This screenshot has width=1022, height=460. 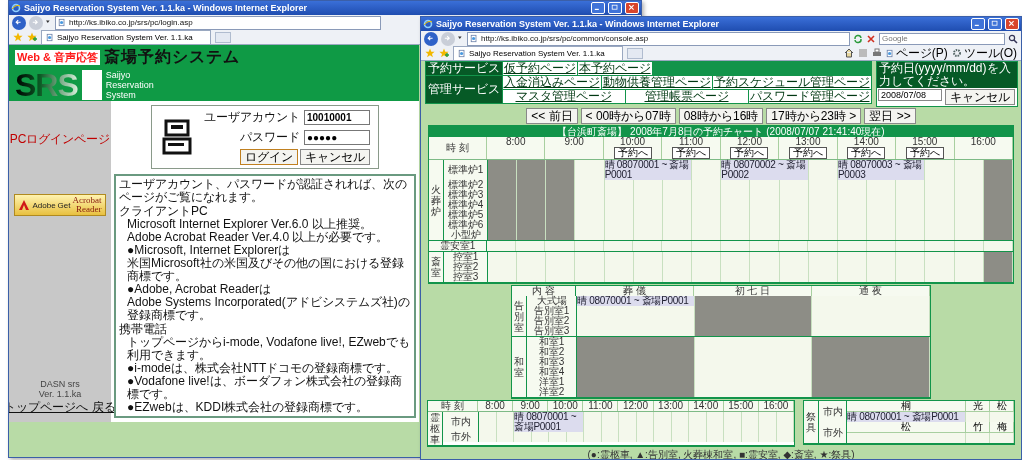 I want to click on nav-button: 翌日 >>, so click(x=890, y=116).